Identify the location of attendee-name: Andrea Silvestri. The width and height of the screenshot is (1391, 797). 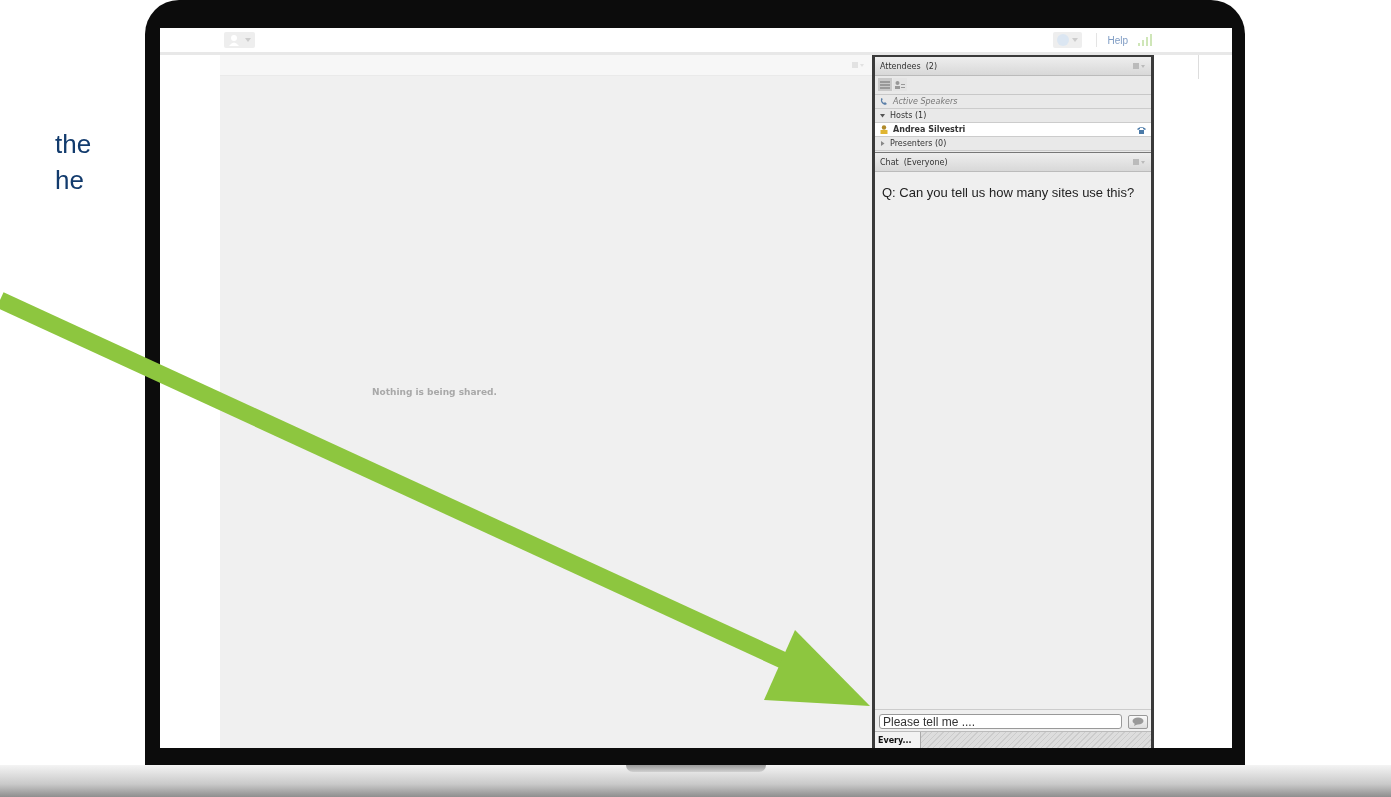
(929, 129).